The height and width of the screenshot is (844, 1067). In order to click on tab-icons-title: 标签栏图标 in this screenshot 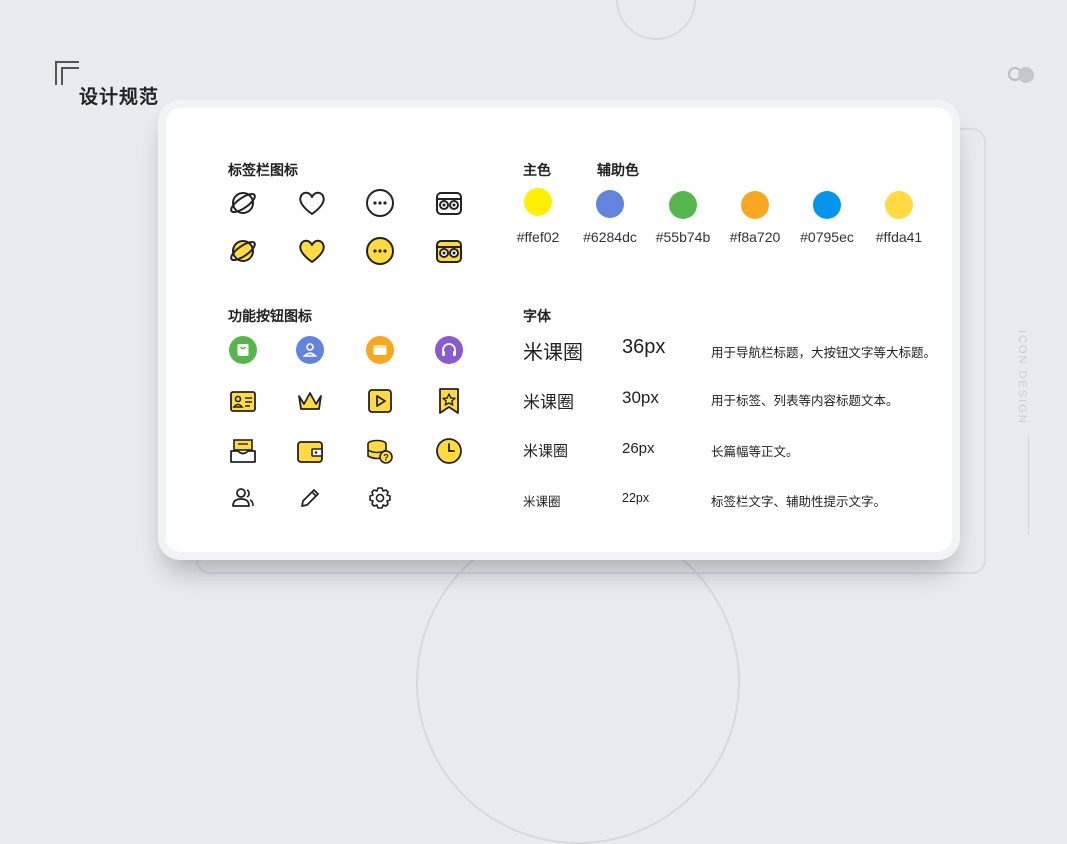, I will do `click(263, 170)`.